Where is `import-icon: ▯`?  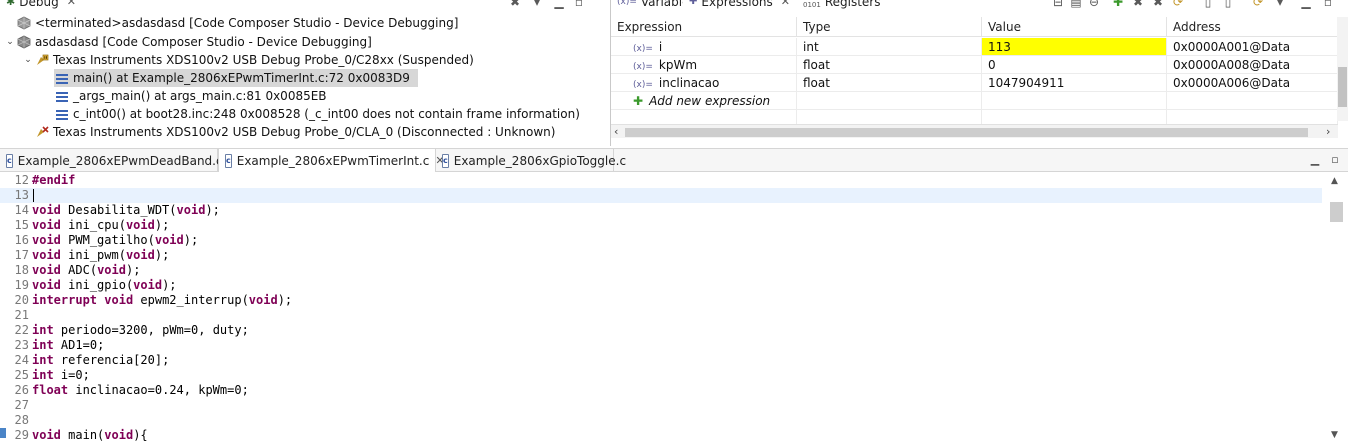 import-icon: ▯ is located at coordinates (1208, 4).